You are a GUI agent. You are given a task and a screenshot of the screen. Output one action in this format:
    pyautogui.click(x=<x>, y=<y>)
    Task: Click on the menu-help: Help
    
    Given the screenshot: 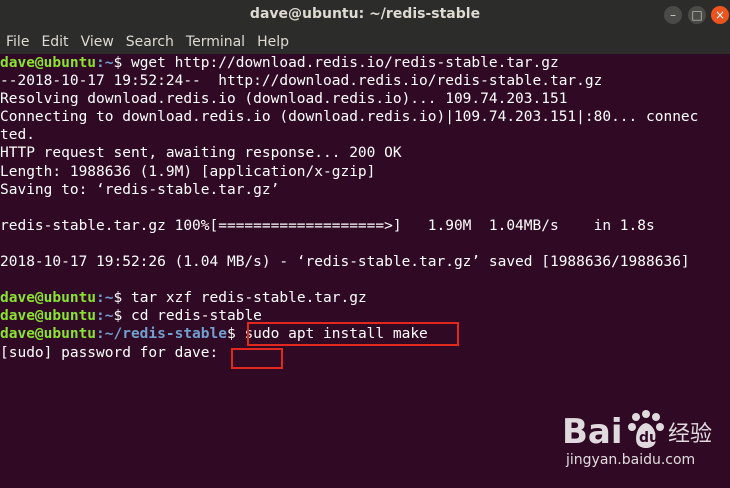 What is the action you would take?
    pyautogui.click(x=273, y=42)
    